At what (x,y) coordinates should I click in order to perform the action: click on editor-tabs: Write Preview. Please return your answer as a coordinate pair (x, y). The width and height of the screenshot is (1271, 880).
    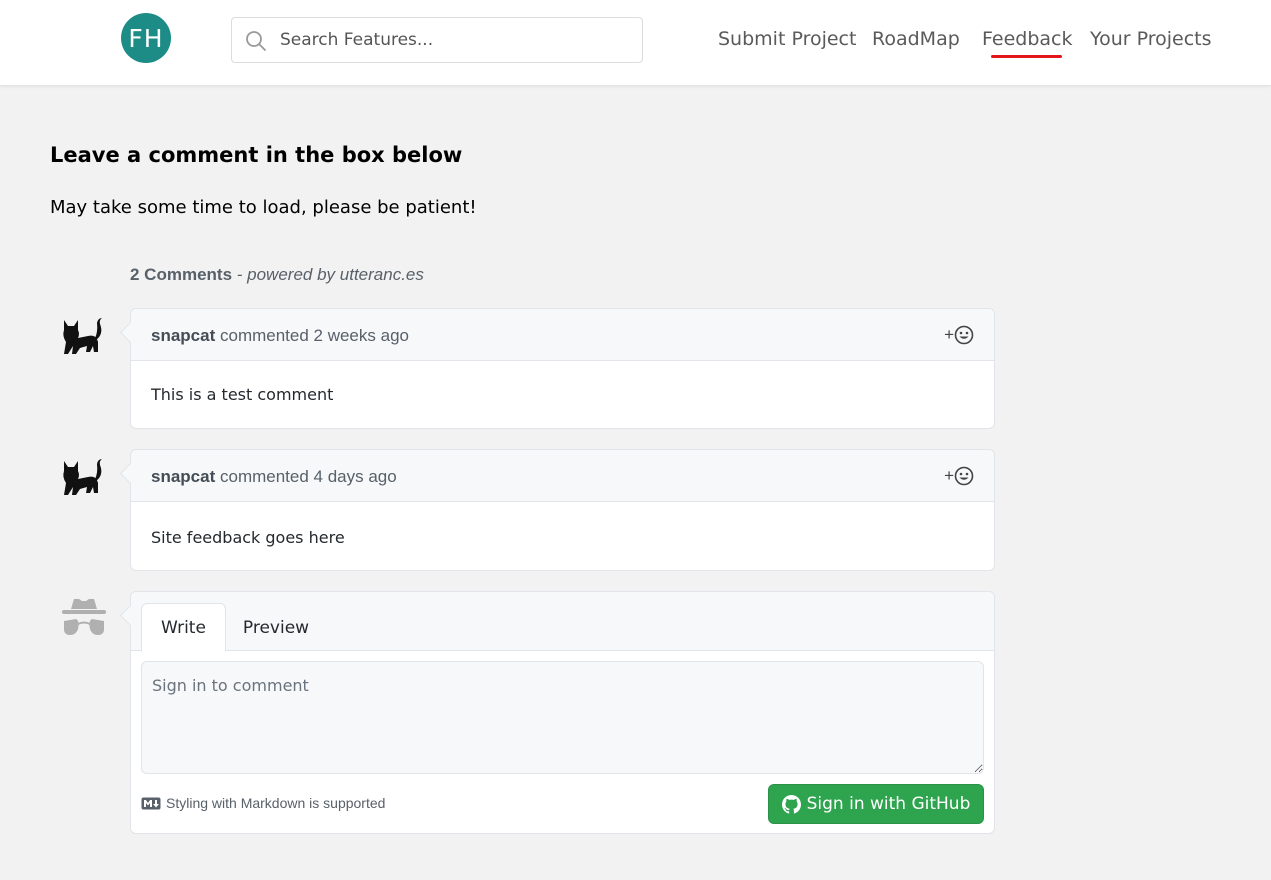
    Looking at the image, I should click on (562, 622).